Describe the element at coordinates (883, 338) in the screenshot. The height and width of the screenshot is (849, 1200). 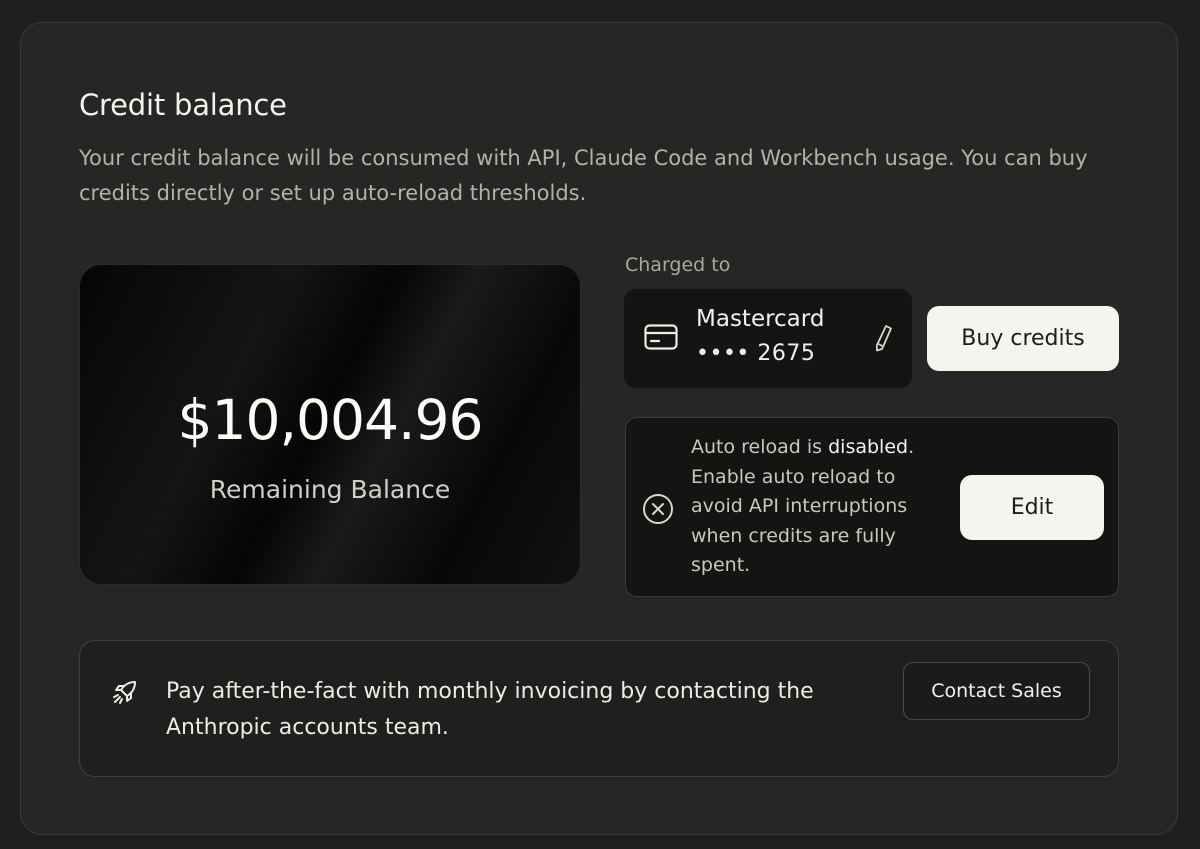
I see `pencil-icon` at that location.